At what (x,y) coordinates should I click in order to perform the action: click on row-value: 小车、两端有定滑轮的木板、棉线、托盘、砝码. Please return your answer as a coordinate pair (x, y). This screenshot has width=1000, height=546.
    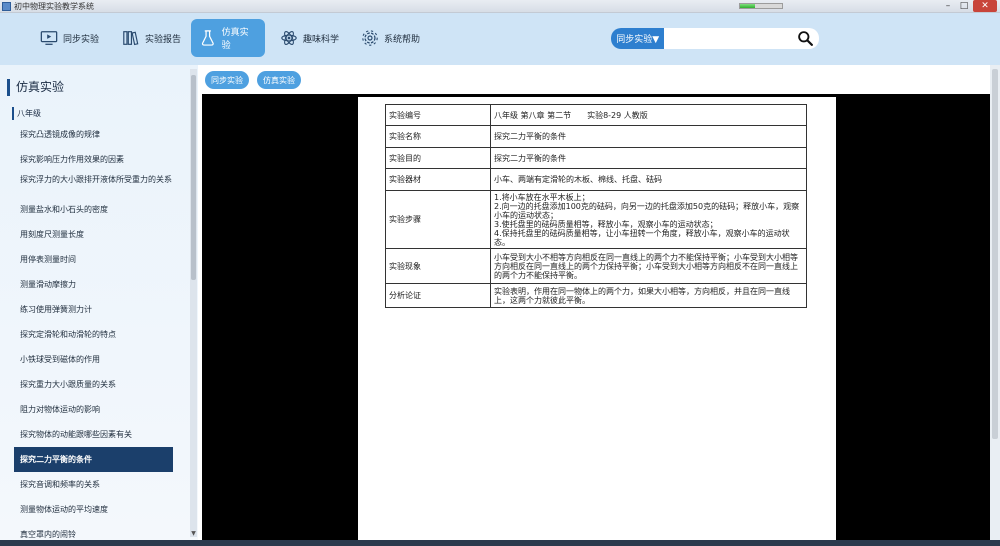
    Looking at the image, I should click on (648, 179).